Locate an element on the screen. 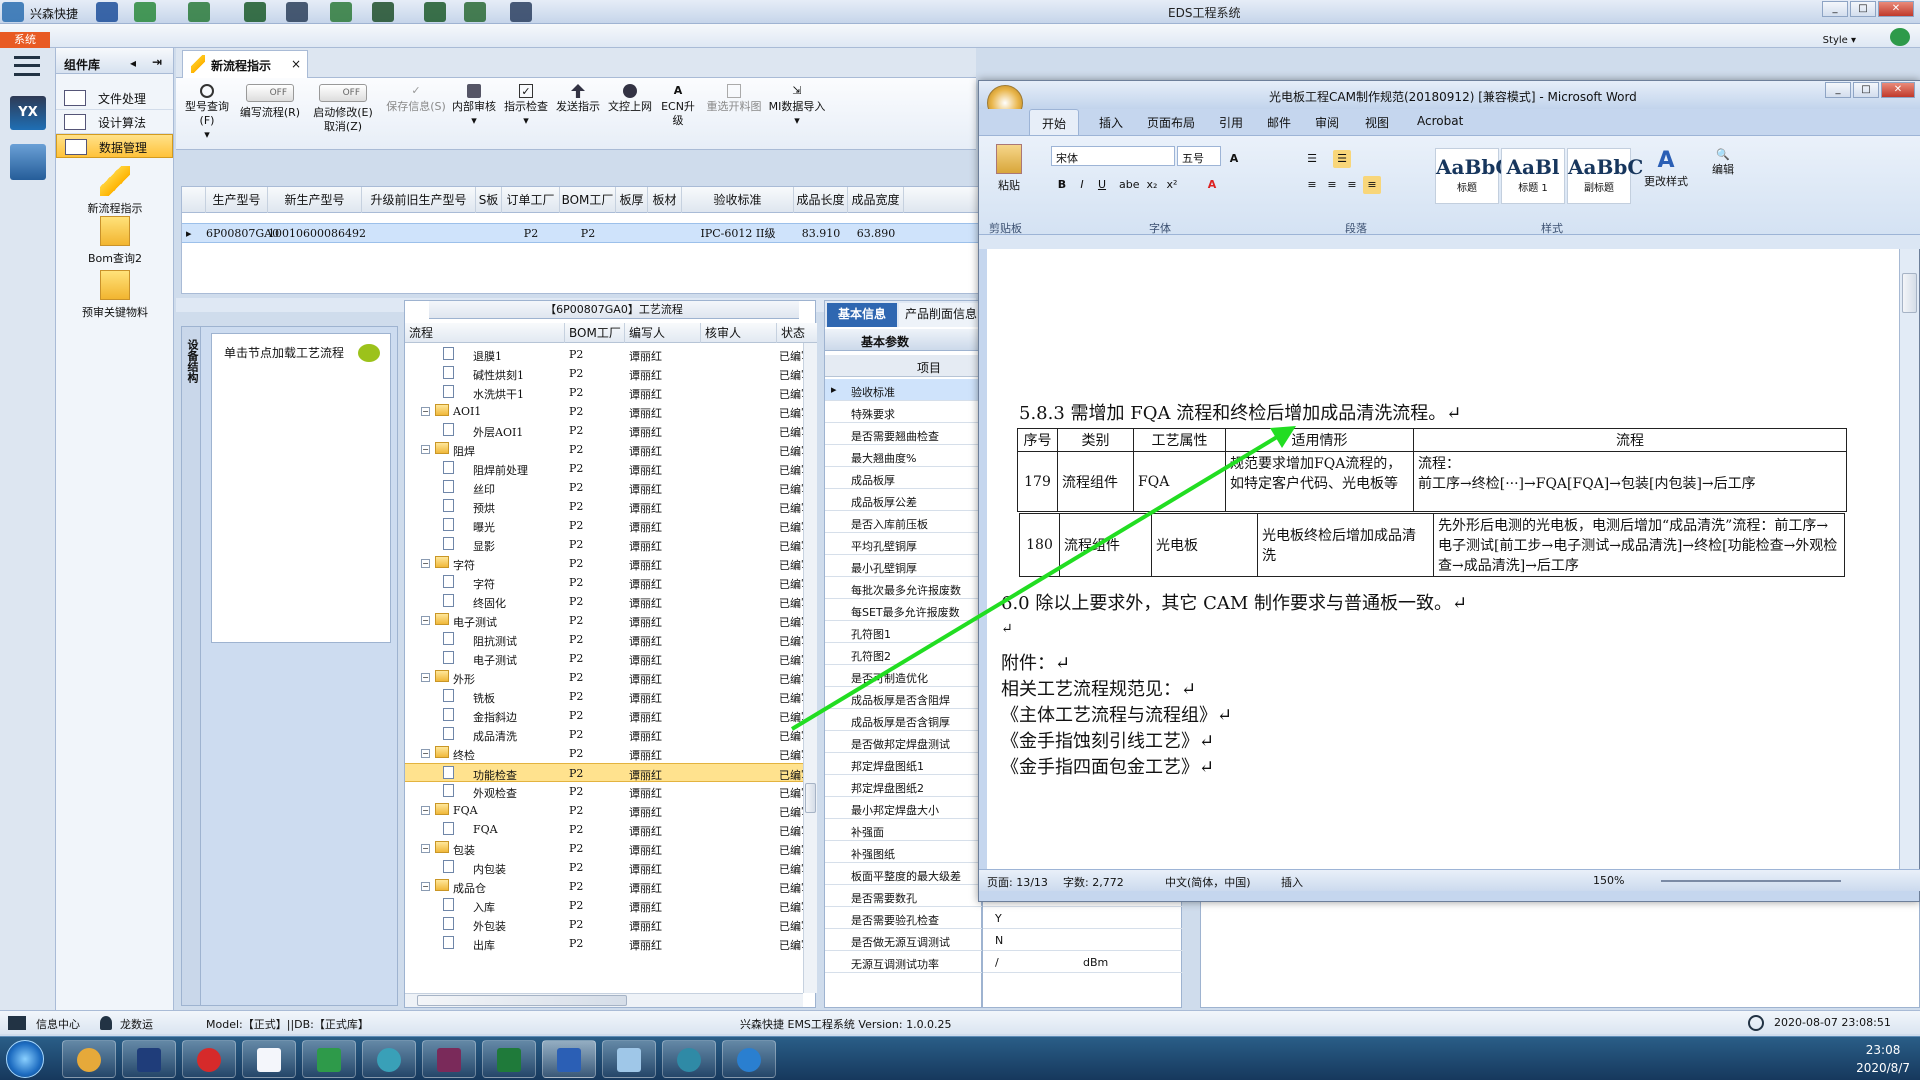 This screenshot has height=1080, width=1920. save-info-button: ✓ 保存信息(S) is located at coordinates (416, 99).